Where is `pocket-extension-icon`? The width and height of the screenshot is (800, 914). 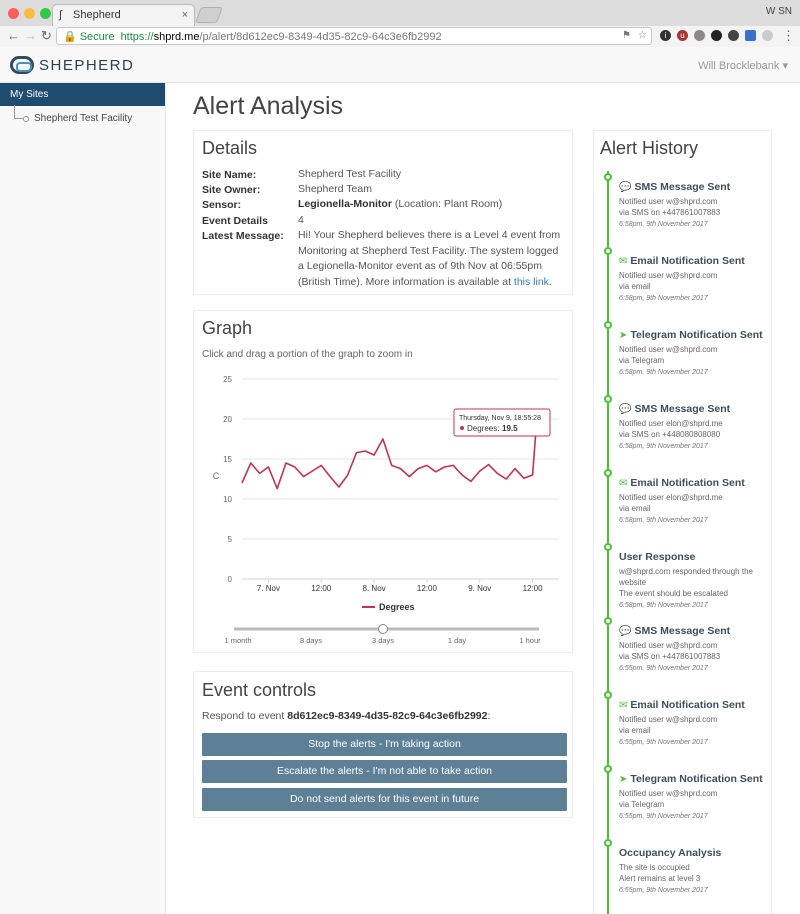 pocket-extension-icon is located at coordinates (767, 35).